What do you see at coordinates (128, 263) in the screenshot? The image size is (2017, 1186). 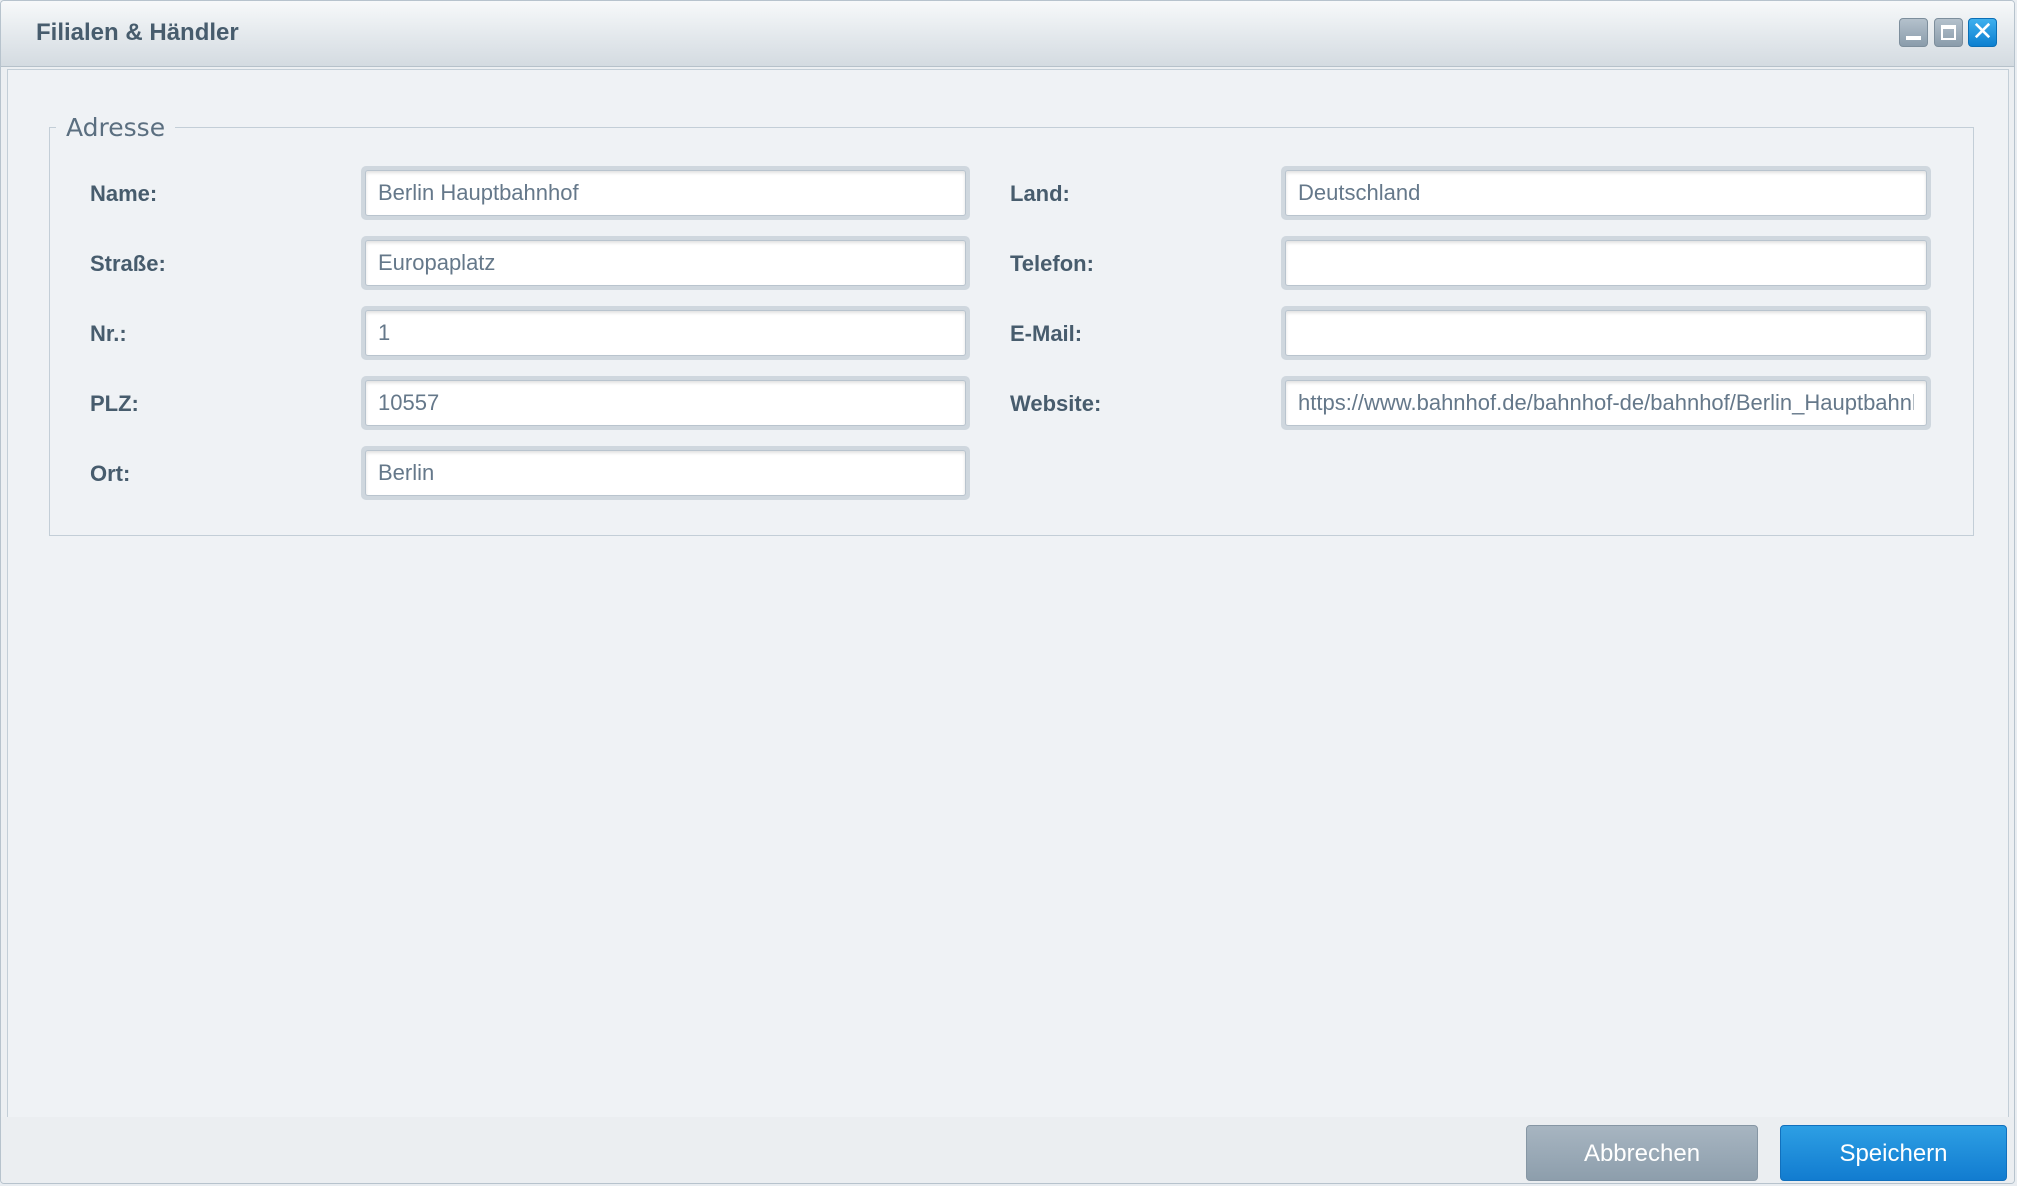 I see `strasse-label: Straße:` at bounding box center [128, 263].